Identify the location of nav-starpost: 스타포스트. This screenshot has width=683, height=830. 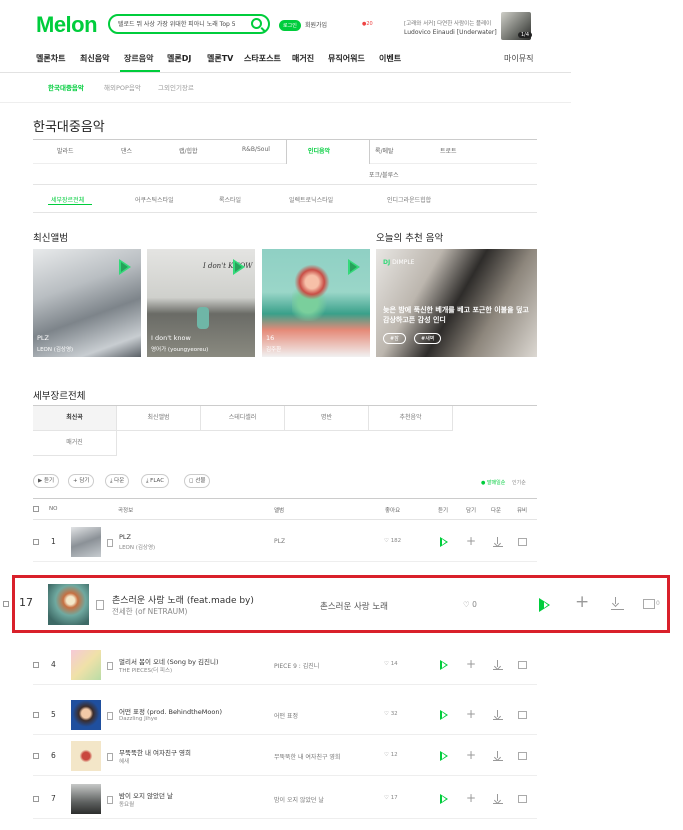
(262, 58).